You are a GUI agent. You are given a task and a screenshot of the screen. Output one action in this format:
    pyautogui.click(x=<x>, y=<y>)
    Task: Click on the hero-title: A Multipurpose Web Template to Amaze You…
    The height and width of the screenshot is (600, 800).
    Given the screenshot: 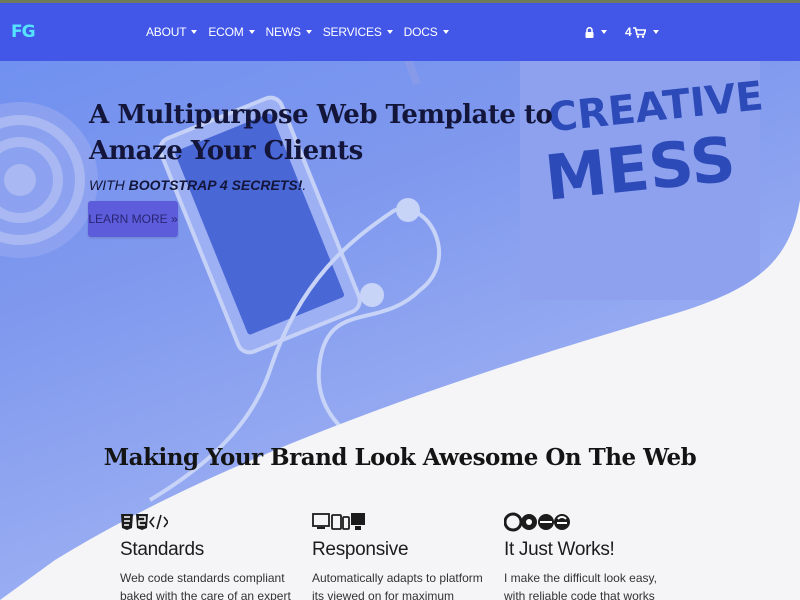 What is the action you would take?
    pyautogui.click(x=321, y=133)
    